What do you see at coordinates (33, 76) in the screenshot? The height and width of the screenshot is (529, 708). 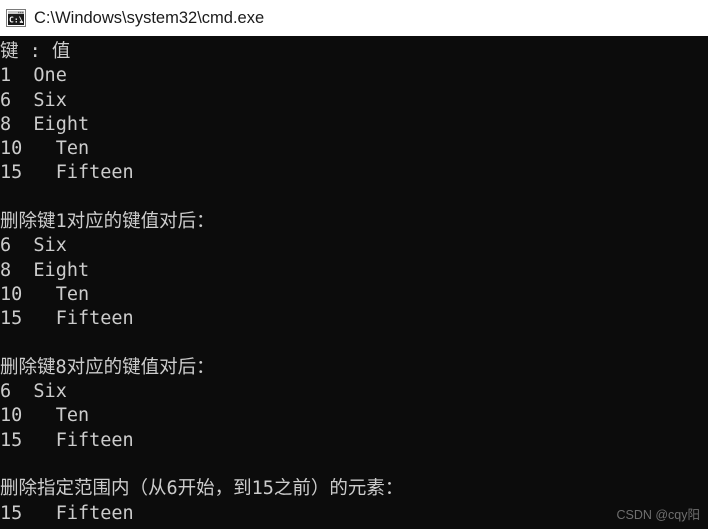 I see `console-line: 1 One` at bounding box center [33, 76].